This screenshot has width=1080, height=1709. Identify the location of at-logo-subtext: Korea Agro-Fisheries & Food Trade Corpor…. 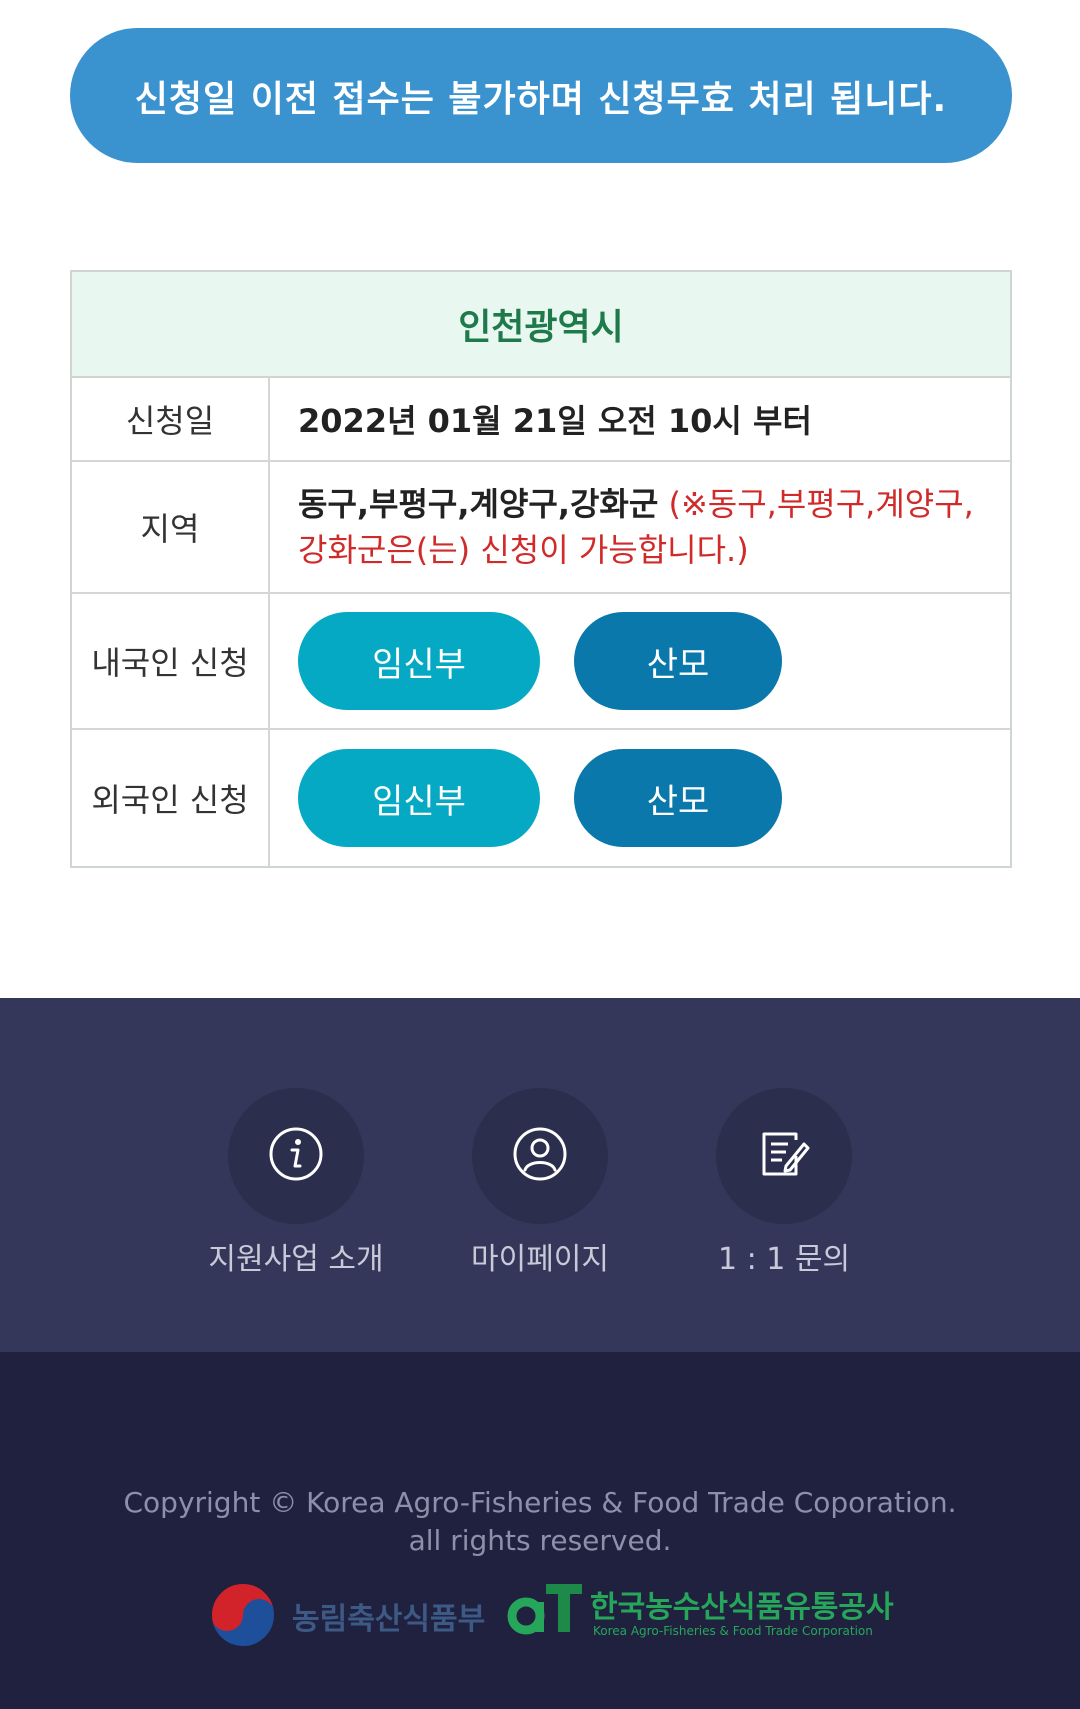
(733, 1631).